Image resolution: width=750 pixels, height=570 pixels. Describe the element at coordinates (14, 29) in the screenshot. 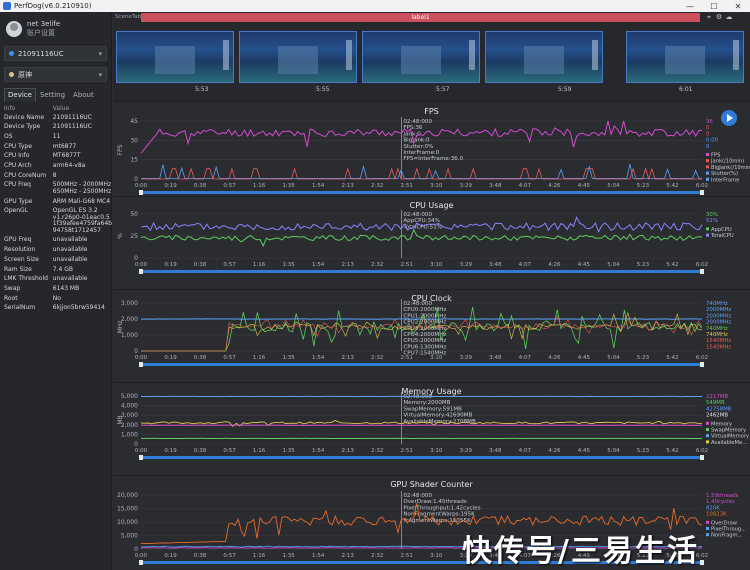

I see `avatar` at that location.